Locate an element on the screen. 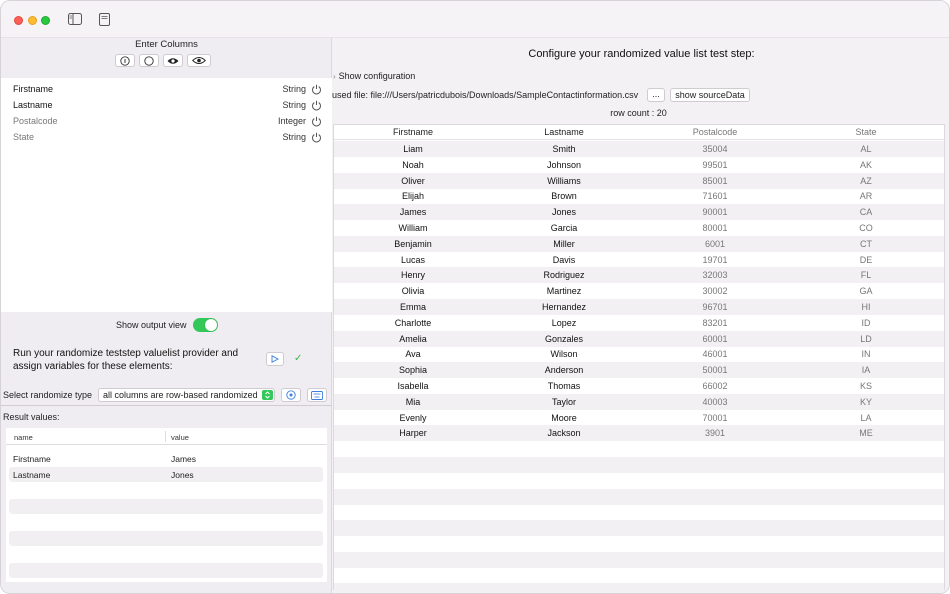  postalcode-cell: 32003 is located at coordinates (715, 275).